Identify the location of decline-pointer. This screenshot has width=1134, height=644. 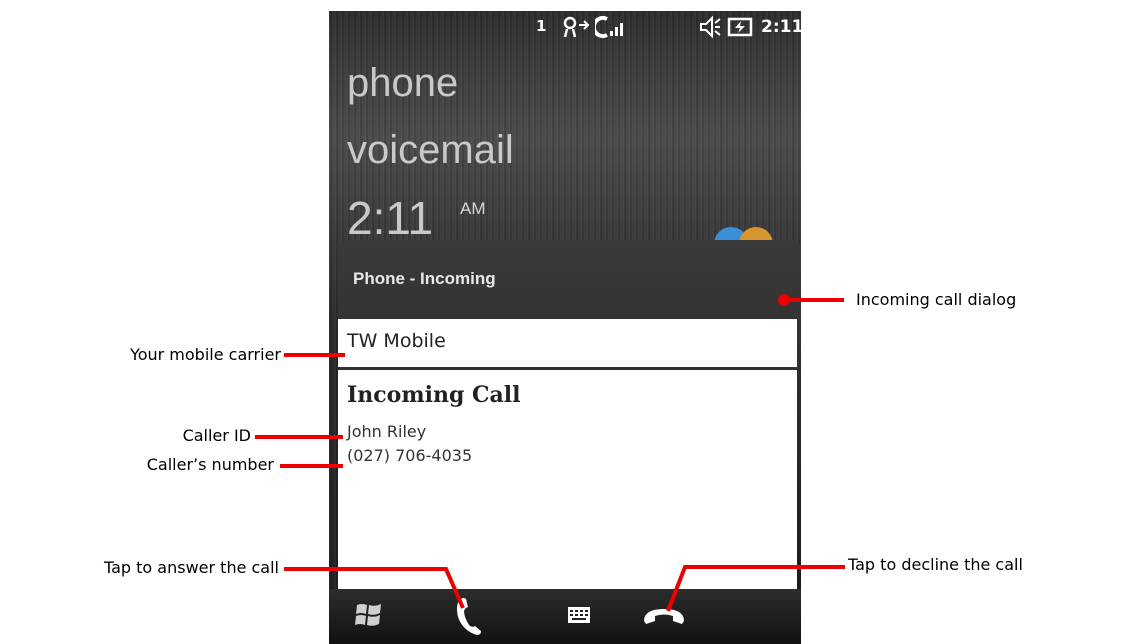
(755, 588).